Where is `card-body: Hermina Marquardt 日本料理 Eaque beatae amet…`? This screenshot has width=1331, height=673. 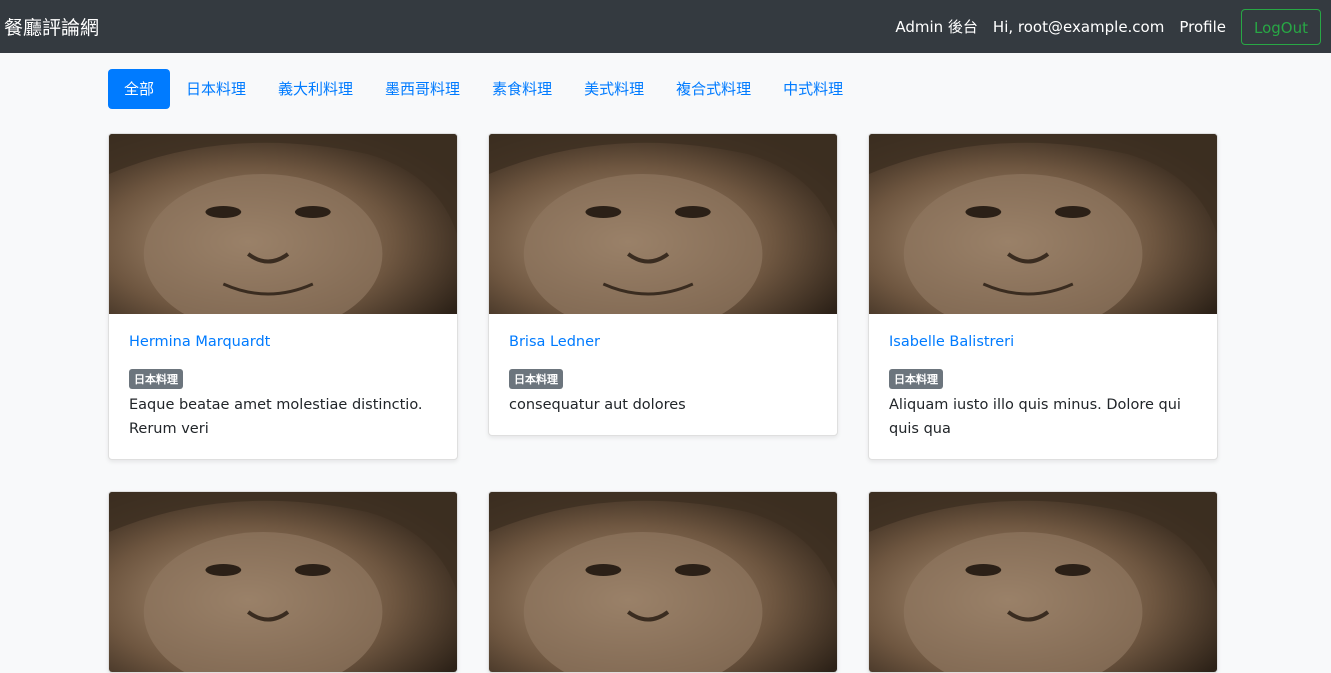 card-body: Hermina Marquardt 日本料理 Eaque beatae amet… is located at coordinates (283, 386).